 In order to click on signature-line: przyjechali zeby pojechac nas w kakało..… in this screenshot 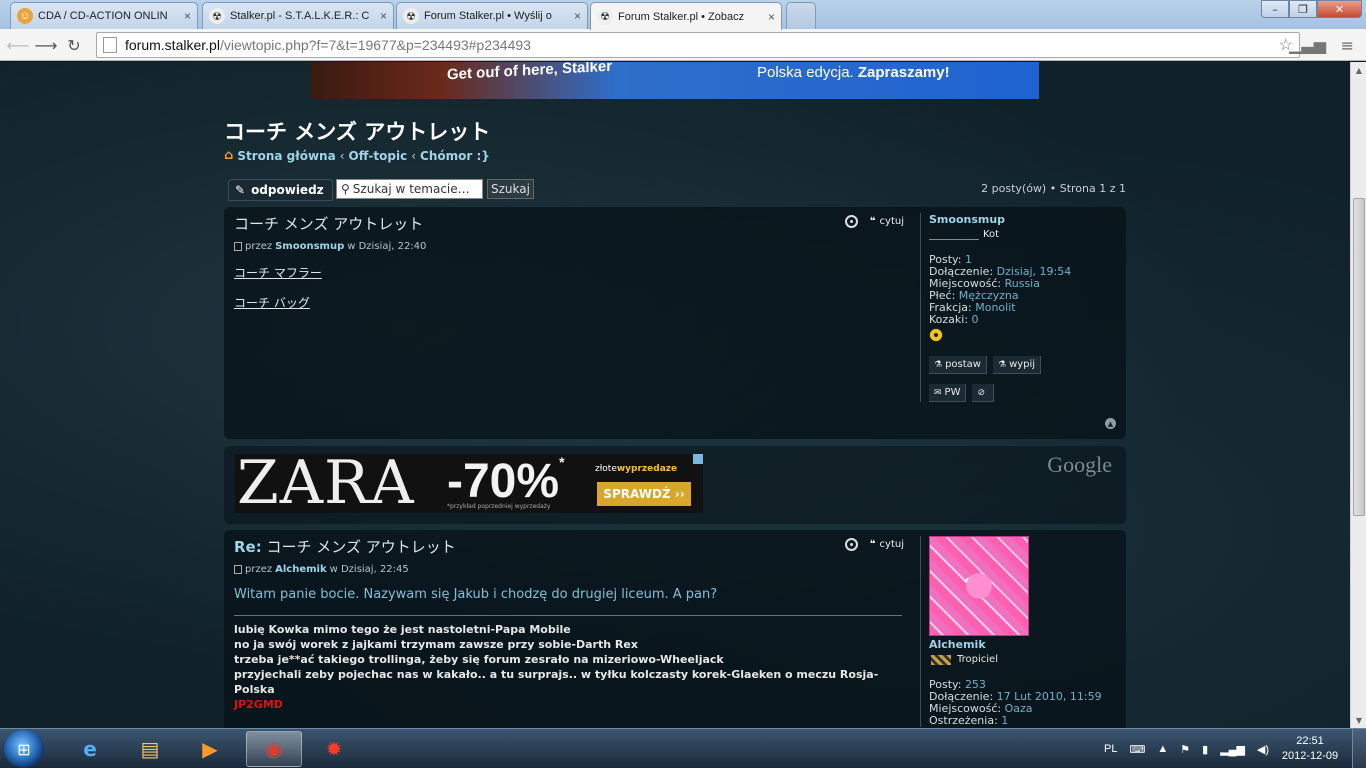, I will do `click(556, 682)`.